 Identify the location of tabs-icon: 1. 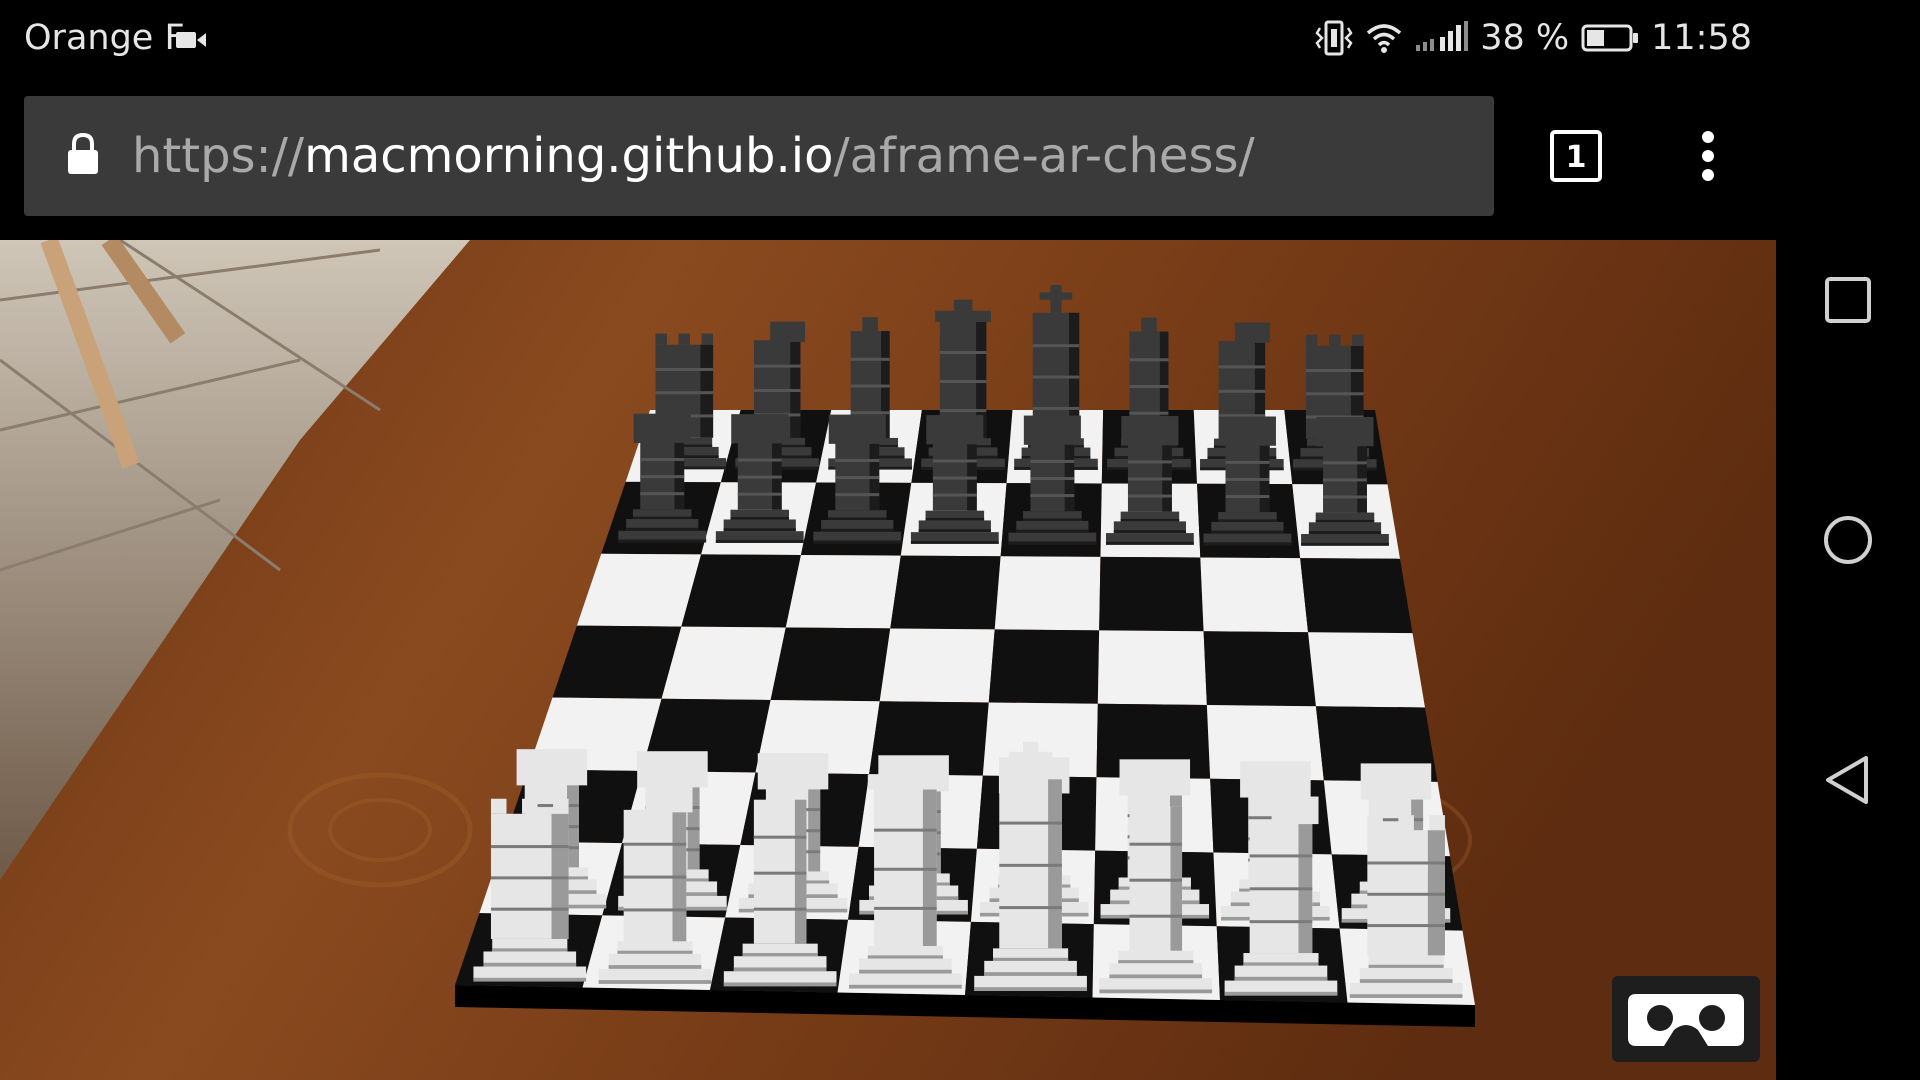
(1576, 156).